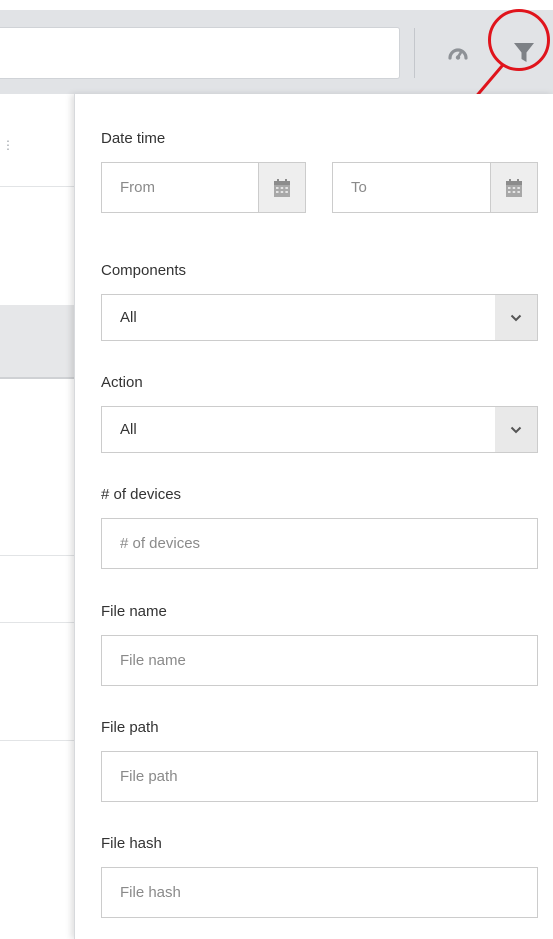 The width and height of the screenshot is (553, 939). What do you see at coordinates (319, 776) in the screenshot?
I see `file-path-input` at bounding box center [319, 776].